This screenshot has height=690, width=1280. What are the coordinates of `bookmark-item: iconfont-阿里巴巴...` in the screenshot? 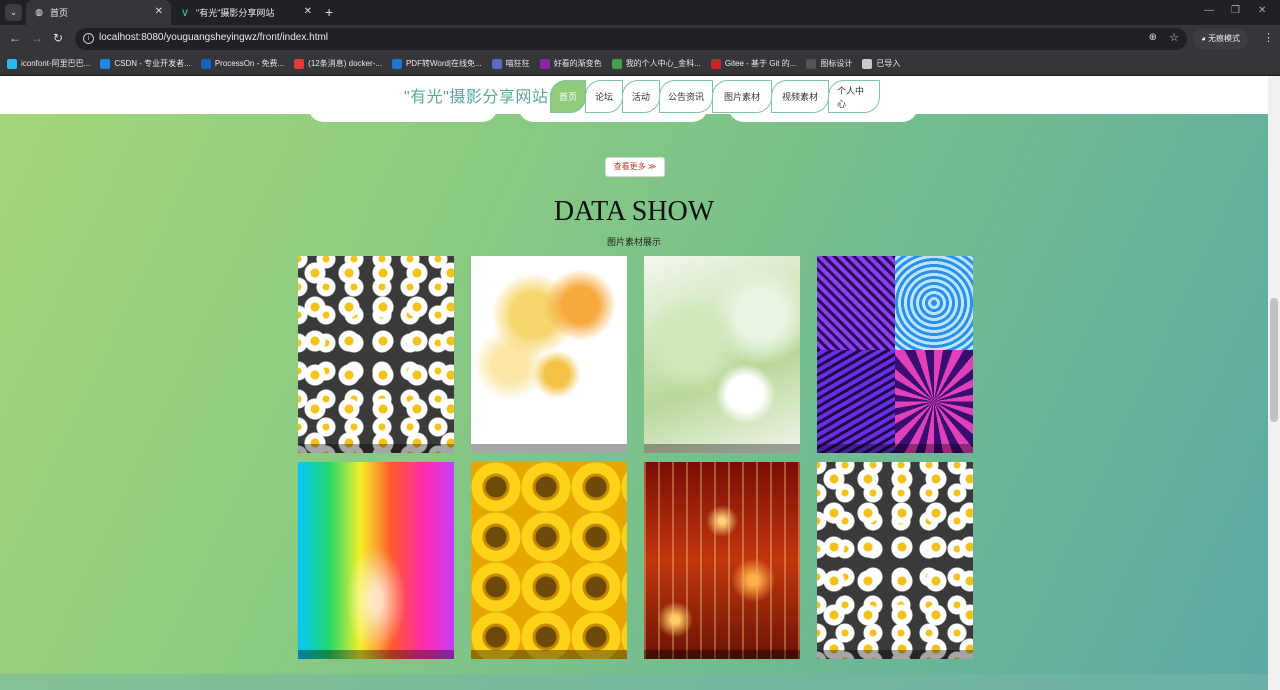 It's located at (48, 63).